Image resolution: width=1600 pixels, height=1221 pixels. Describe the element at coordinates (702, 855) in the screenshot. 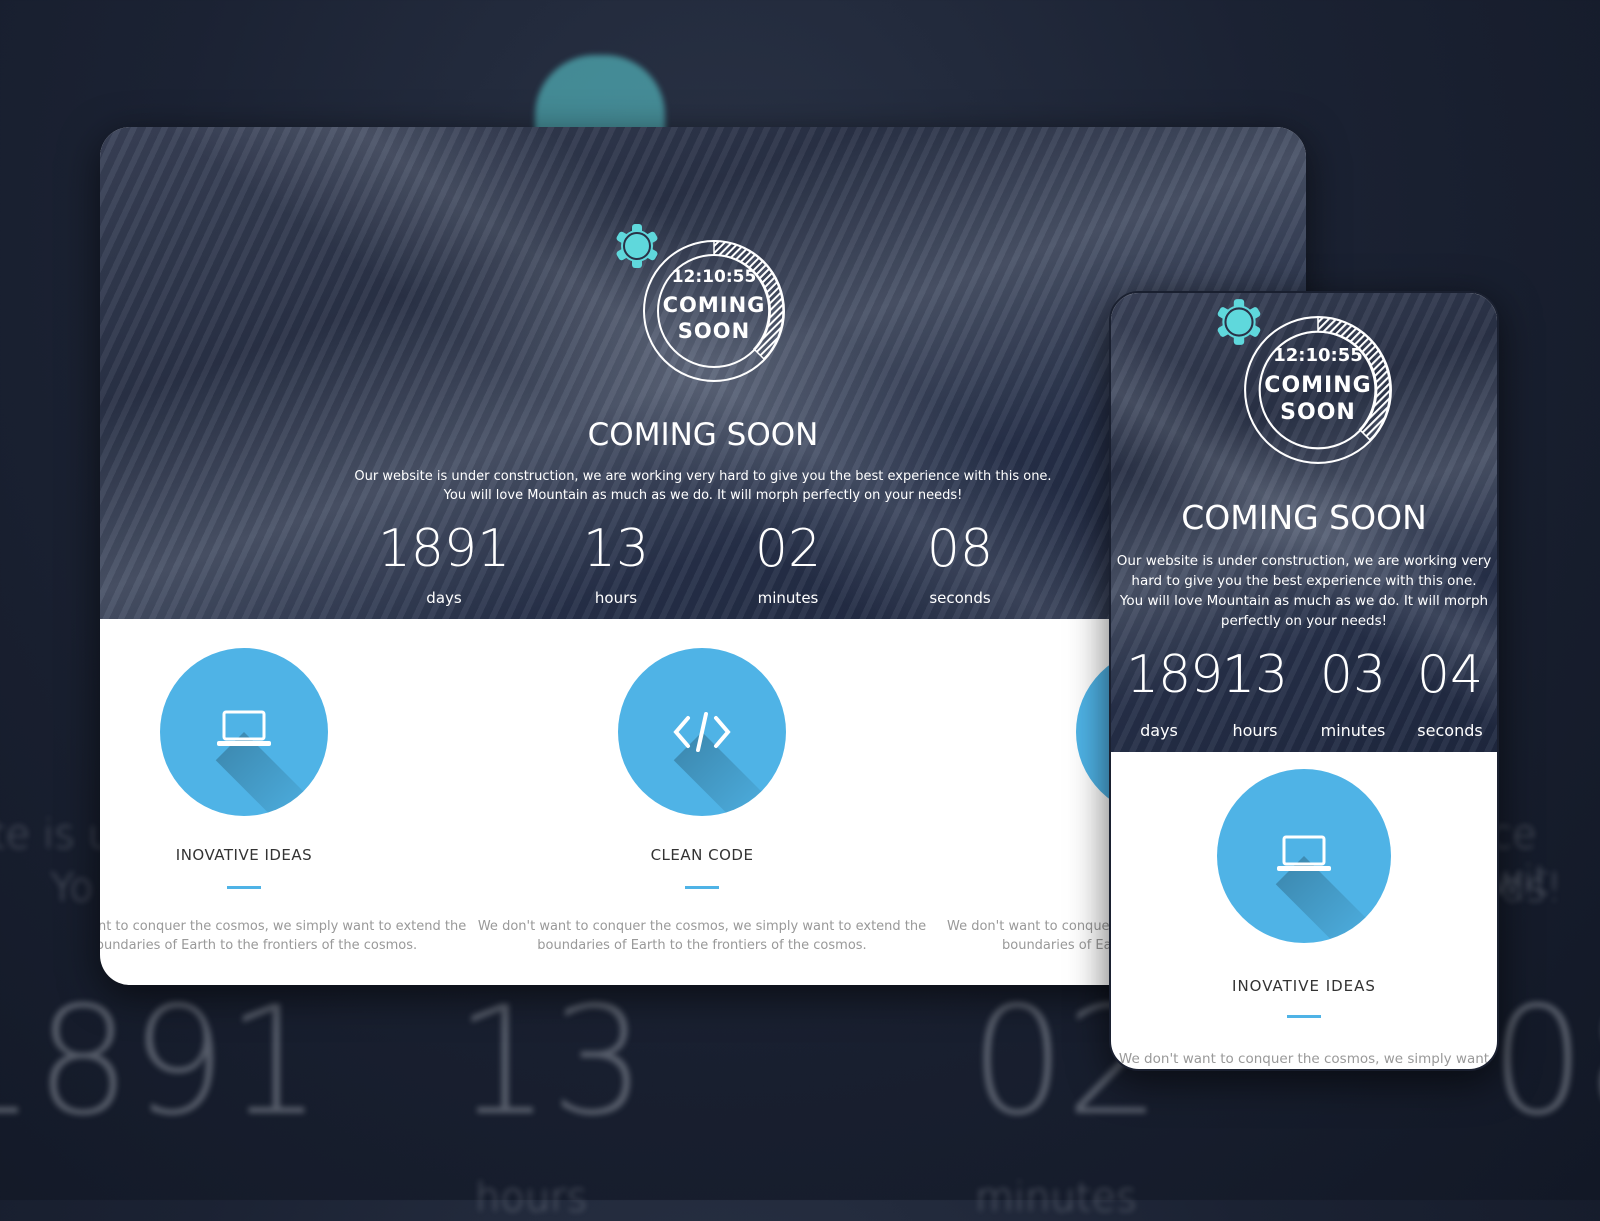

I see `feature-title: CLEAN CODE` at that location.